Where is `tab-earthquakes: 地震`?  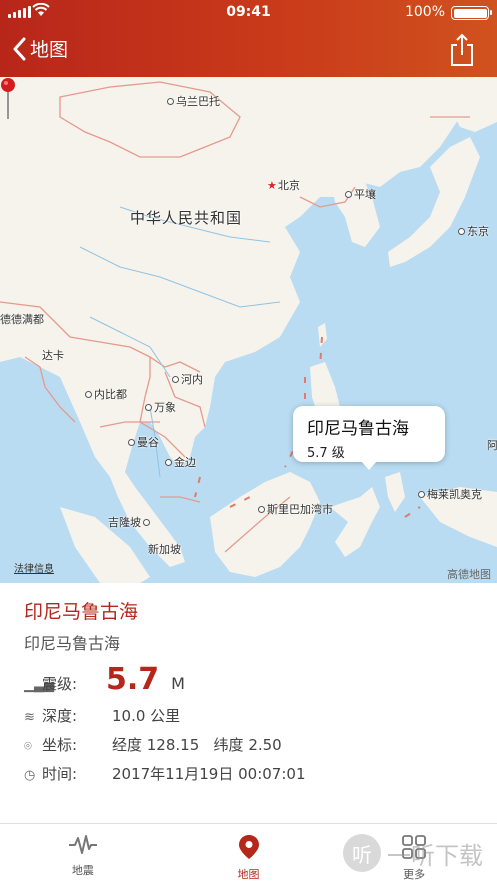
tab-earthquakes: 地震 is located at coordinates (83, 853).